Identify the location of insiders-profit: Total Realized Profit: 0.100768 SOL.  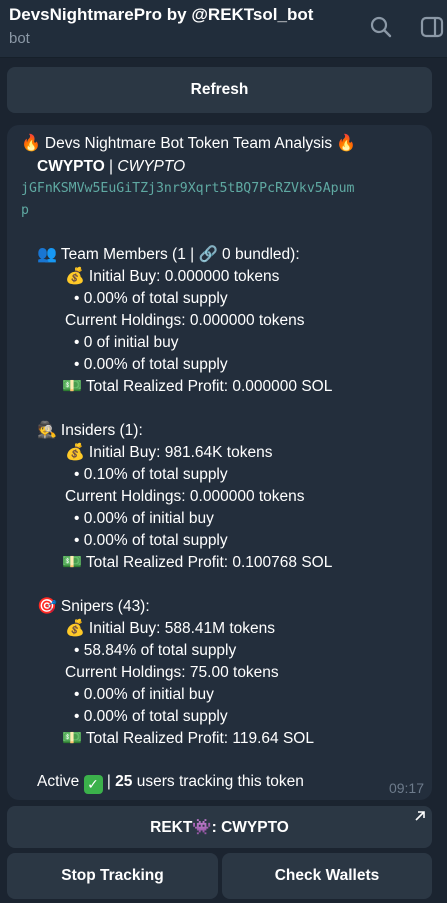
(209, 562).